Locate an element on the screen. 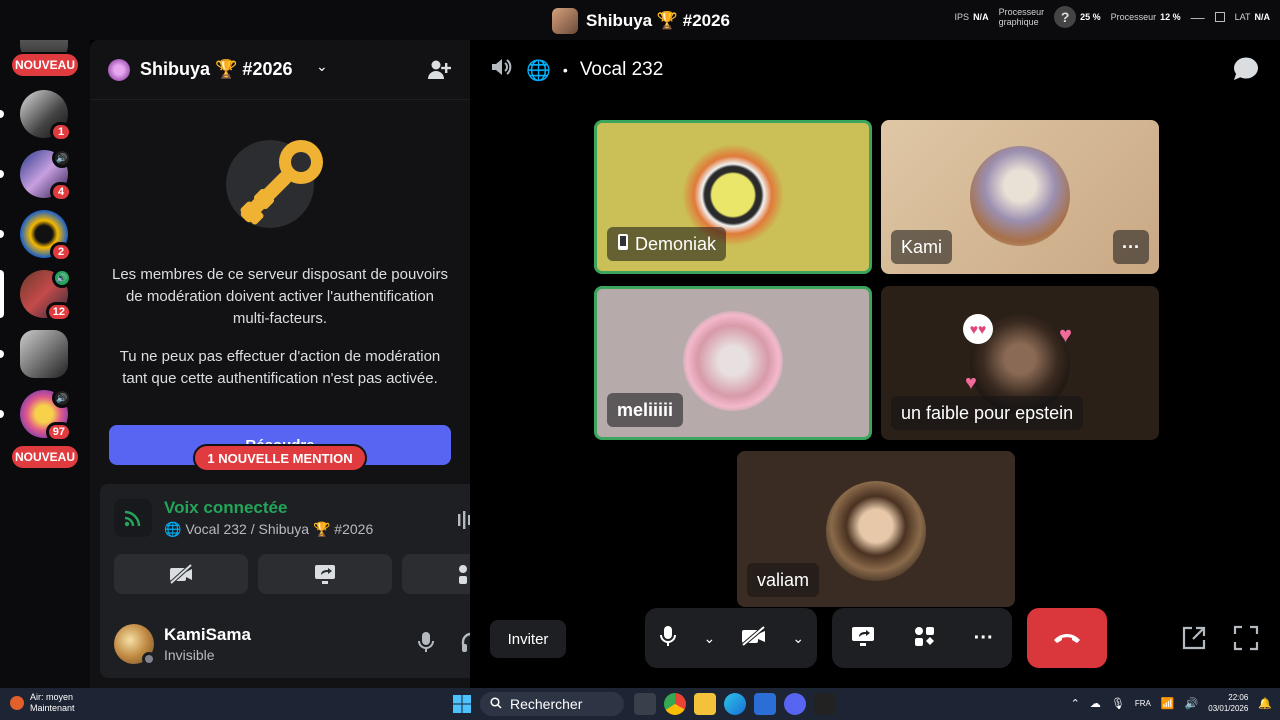 This screenshot has width=1280, height=720. participant-tile: Kami ··· is located at coordinates (1020, 197).